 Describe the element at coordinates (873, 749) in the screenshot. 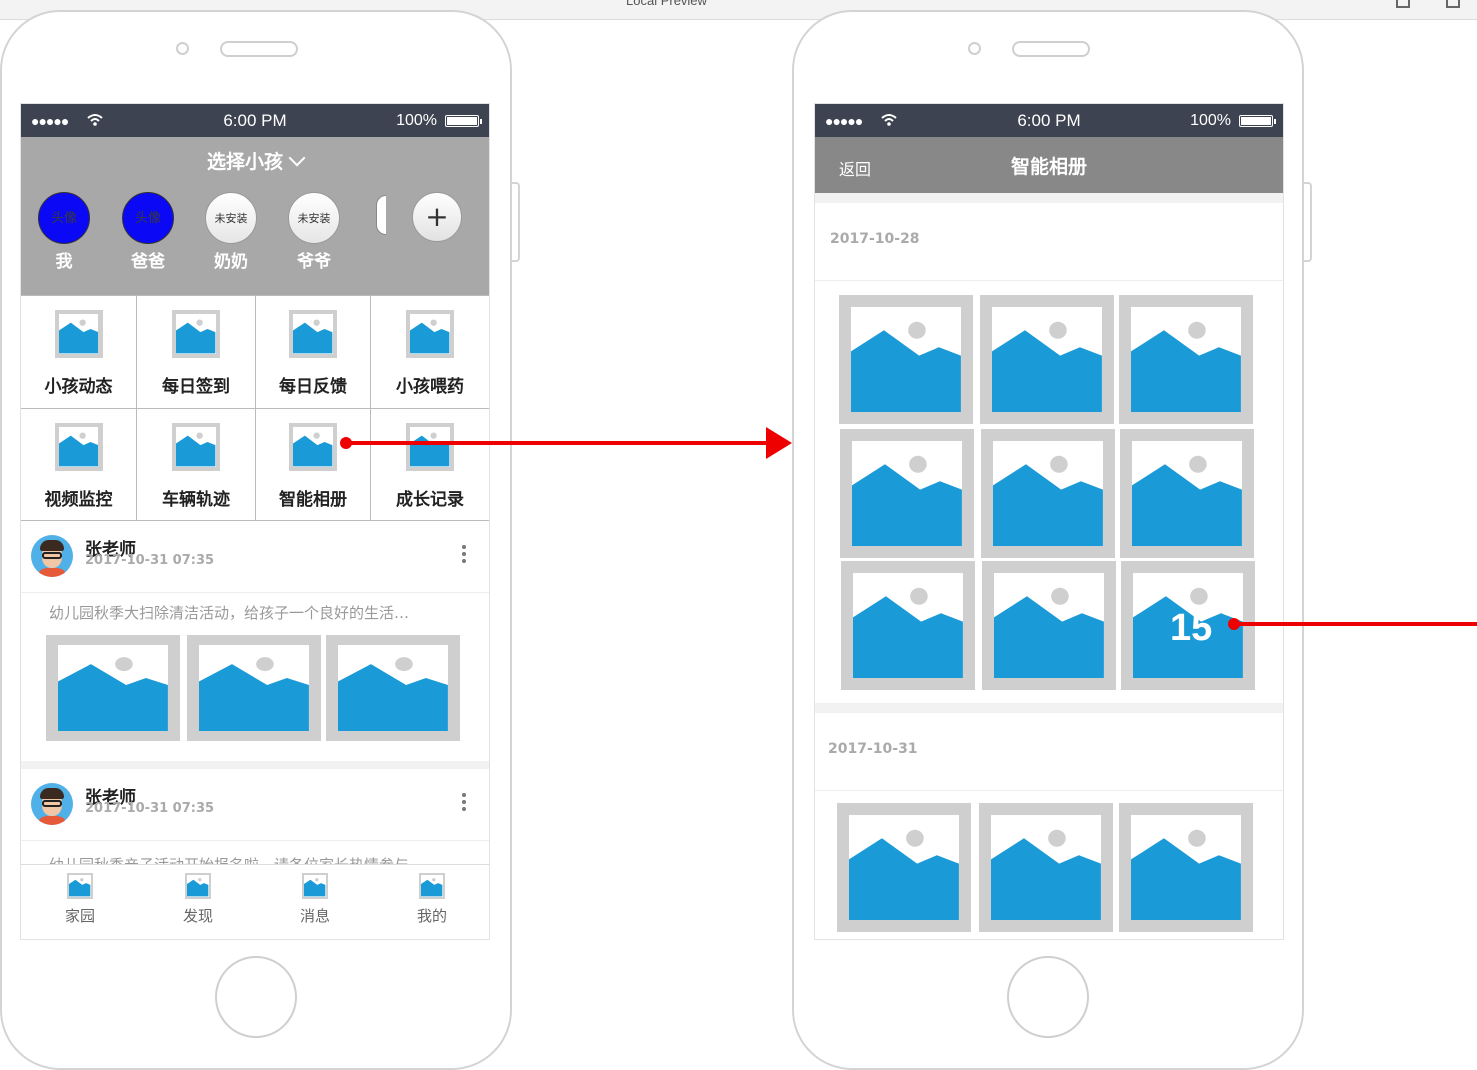

I see `album-date: 2017-10-31` at that location.